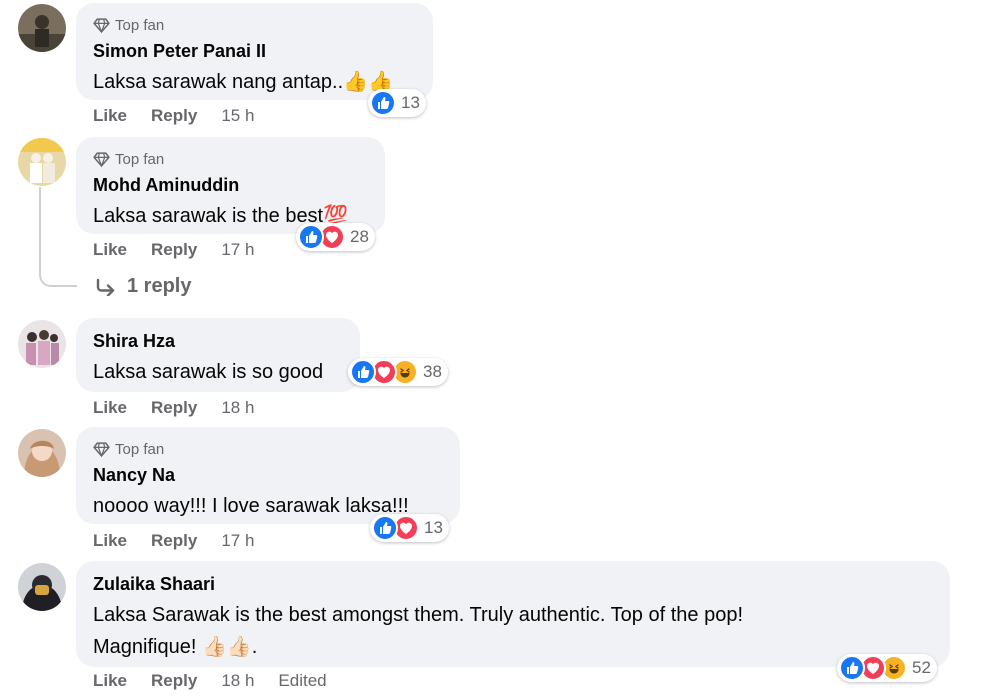  Describe the element at coordinates (237, 116) in the screenshot. I see `comment-timestamp: 15 h` at that location.